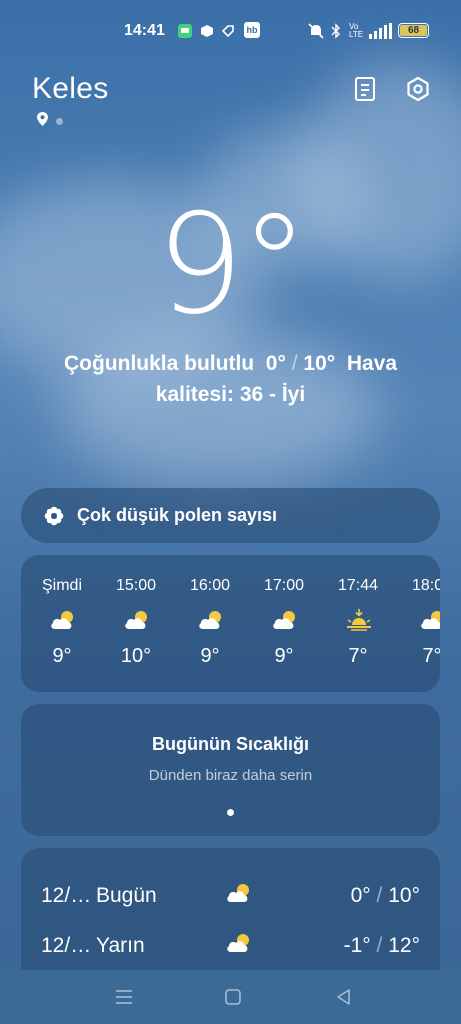 The width and height of the screenshot is (461, 1024). I want to click on back-triangle-icon, so click(343, 997).